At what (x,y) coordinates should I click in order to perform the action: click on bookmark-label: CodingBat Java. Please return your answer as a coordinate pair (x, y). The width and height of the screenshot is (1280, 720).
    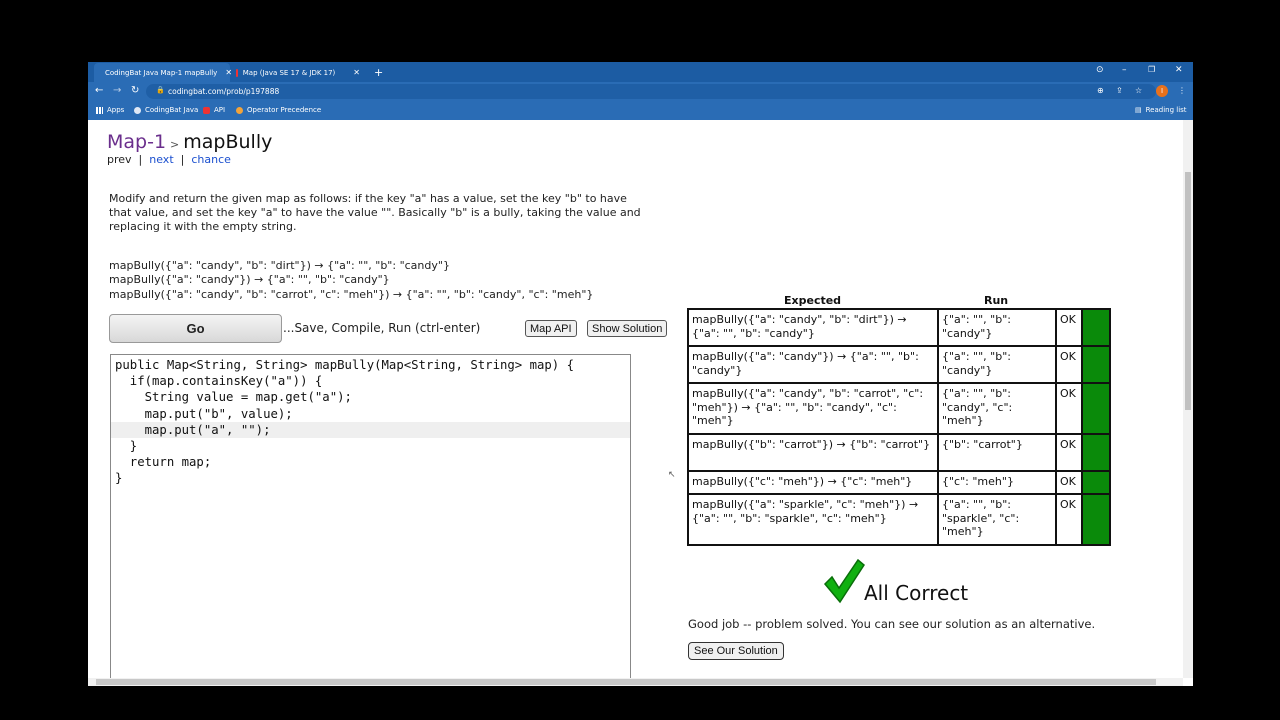
    Looking at the image, I should click on (172, 110).